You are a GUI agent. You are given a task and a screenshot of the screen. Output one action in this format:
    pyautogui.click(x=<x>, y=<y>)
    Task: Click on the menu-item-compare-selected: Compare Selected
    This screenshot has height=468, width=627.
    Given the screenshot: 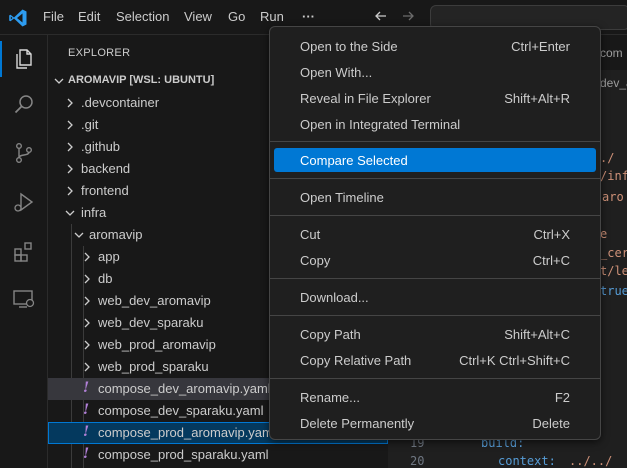 What is the action you would take?
    pyautogui.click(x=435, y=160)
    